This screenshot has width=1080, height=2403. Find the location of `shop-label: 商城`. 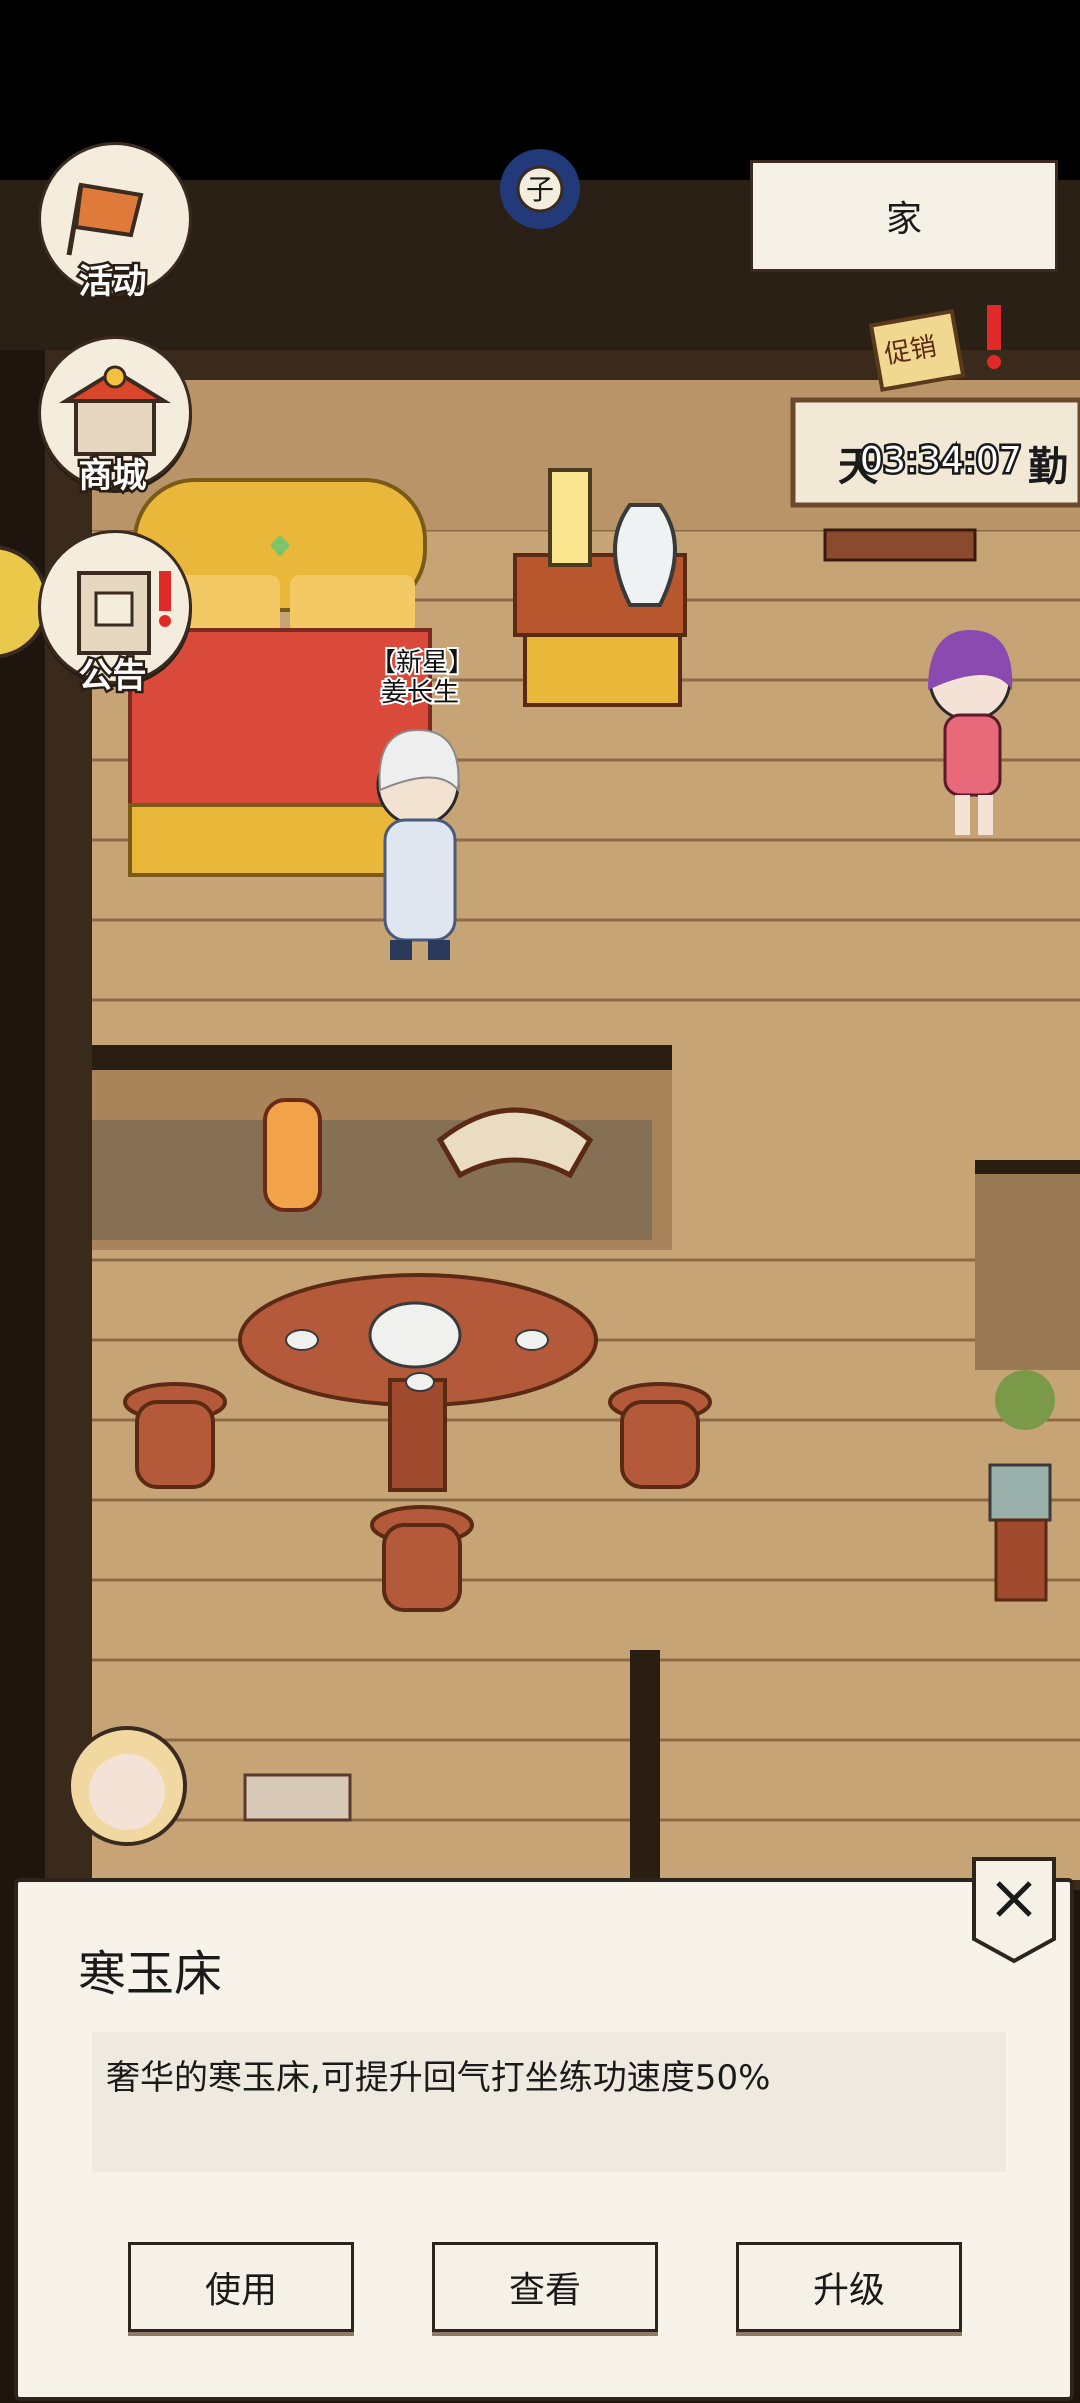

shop-label: 商城 is located at coordinates (112, 476).